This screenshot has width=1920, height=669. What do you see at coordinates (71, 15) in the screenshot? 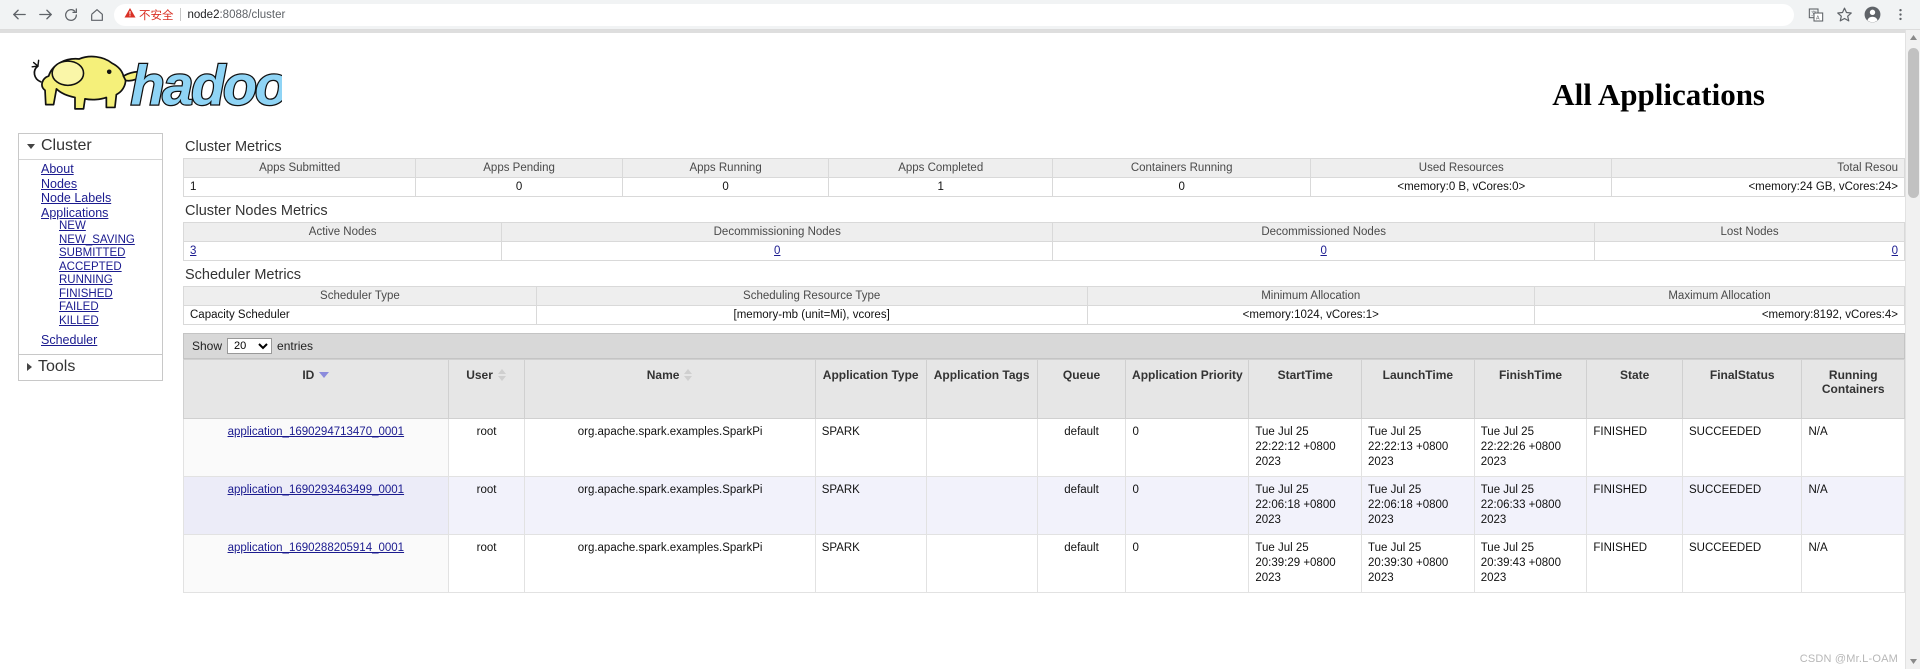
I see `reload-button` at bounding box center [71, 15].